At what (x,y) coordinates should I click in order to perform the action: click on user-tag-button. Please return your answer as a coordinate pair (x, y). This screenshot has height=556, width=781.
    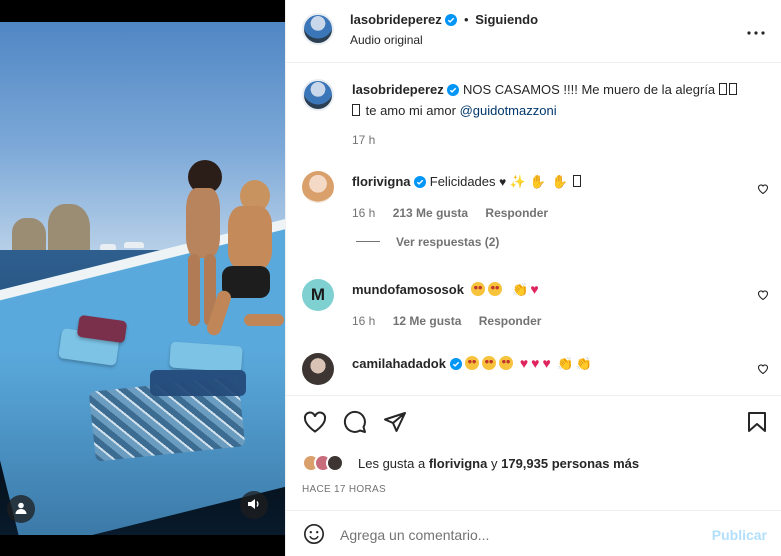
    Looking at the image, I should click on (21, 509).